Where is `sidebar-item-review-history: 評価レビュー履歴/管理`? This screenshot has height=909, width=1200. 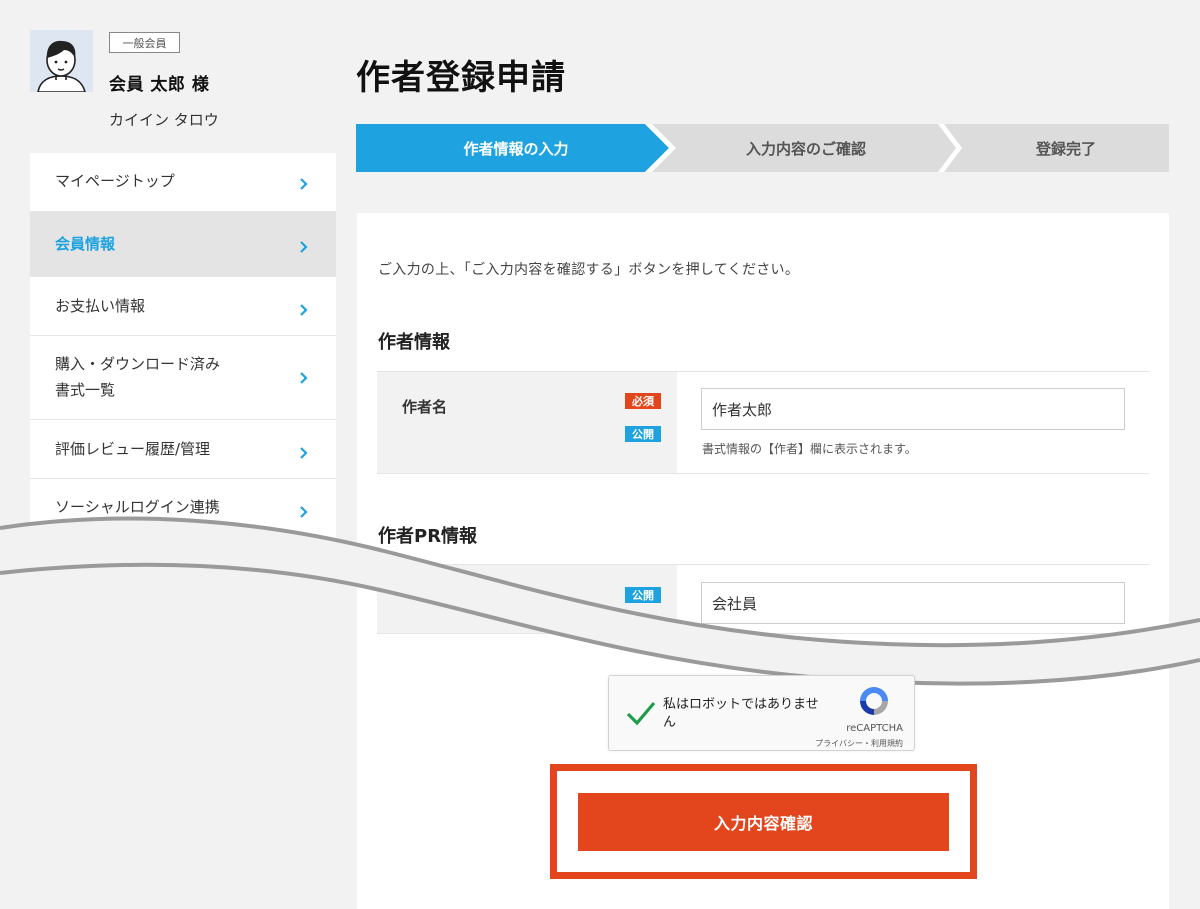 sidebar-item-review-history: 評価レビュー履歴/管理 is located at coordinates (183, 449).